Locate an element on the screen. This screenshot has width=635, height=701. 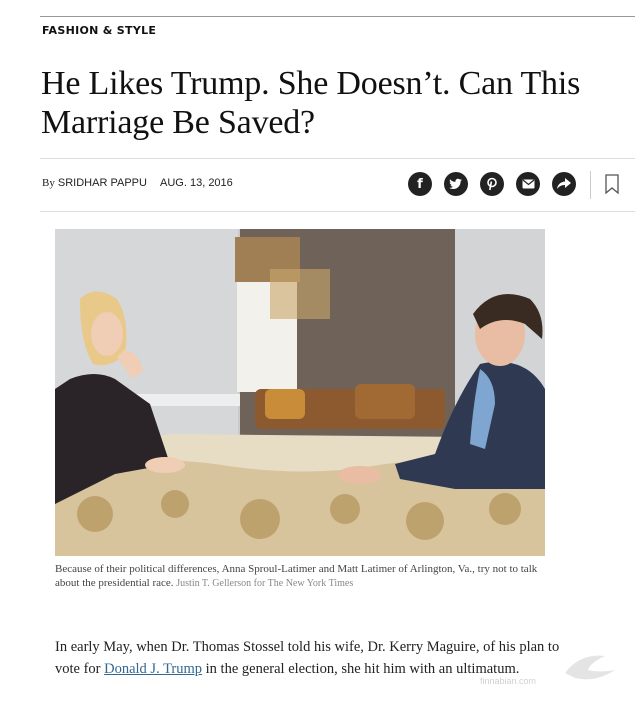
meta-row: By SRIDHAR PAPPU AUG. 13, 2016 f is located at coordinates (337, 185).